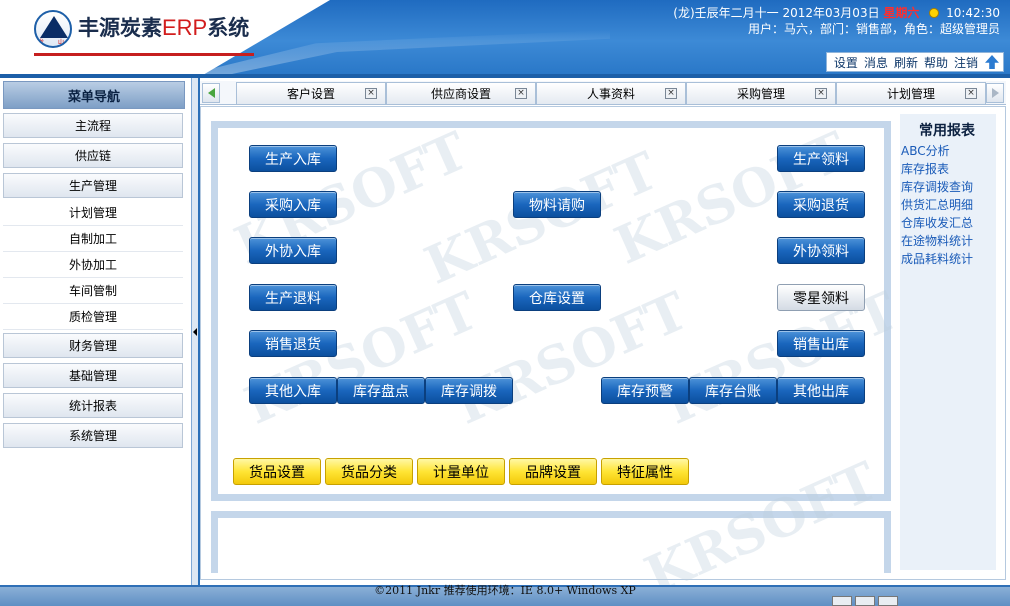 Image resolution: width=1010 pixels, height=606 pixels. What do you see at coordinates (876, 62) in the screenshot?
I see `messages-link: 消息` at bounding box center [876, 62].